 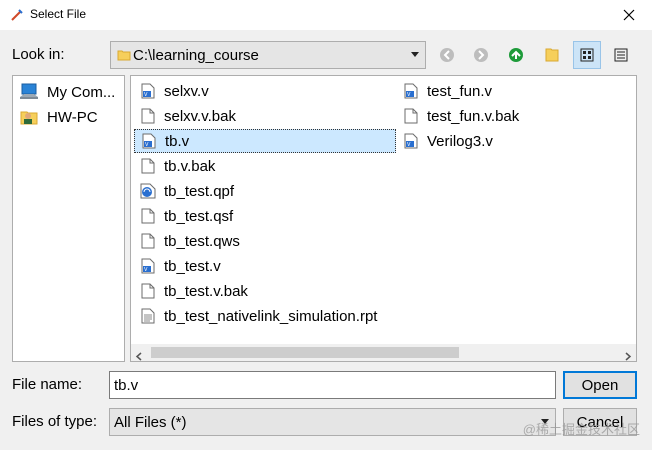 I want to click on forward-button, so click(x=481, y=55).